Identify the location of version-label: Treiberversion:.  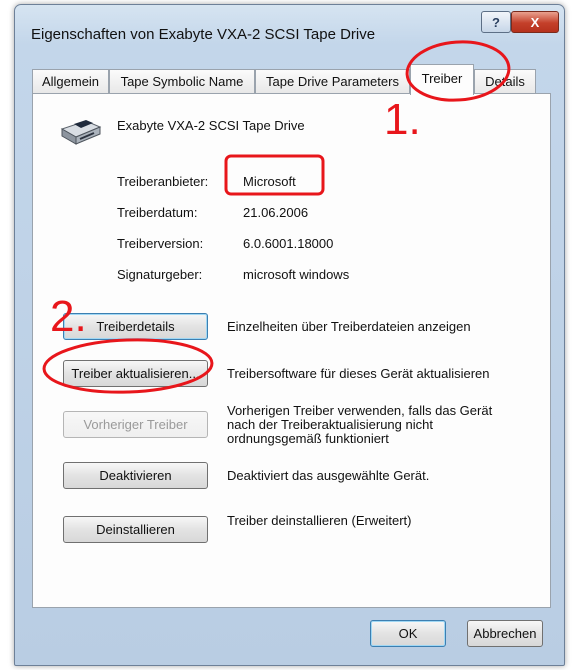
(160, 243).